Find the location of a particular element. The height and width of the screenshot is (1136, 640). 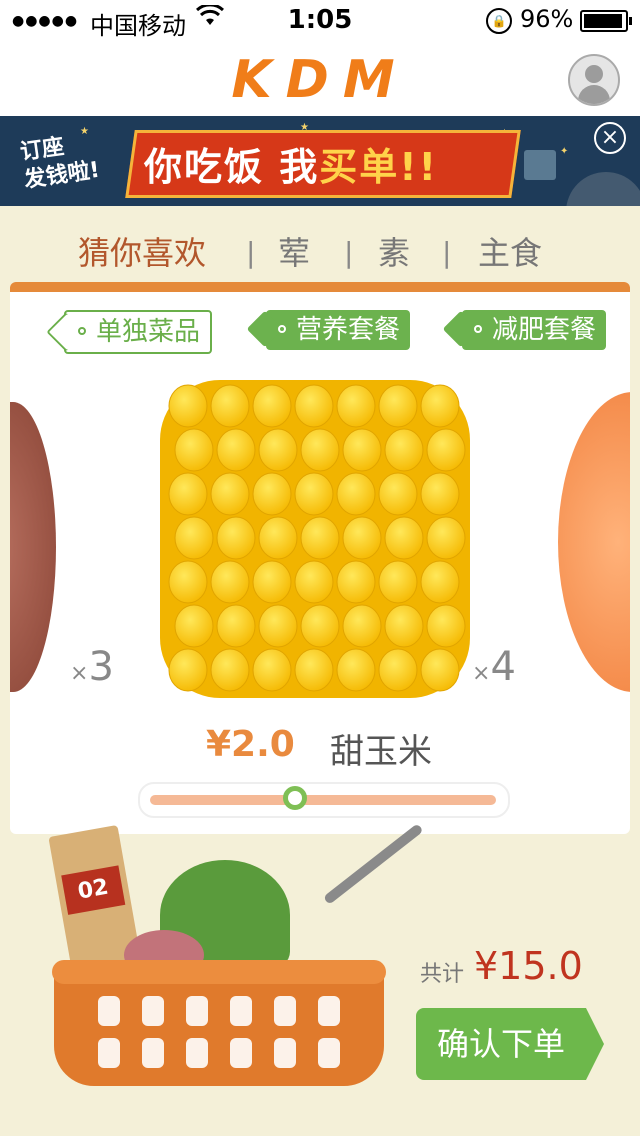

item-name: 甜玉米 is located at coordinates (381, 752).